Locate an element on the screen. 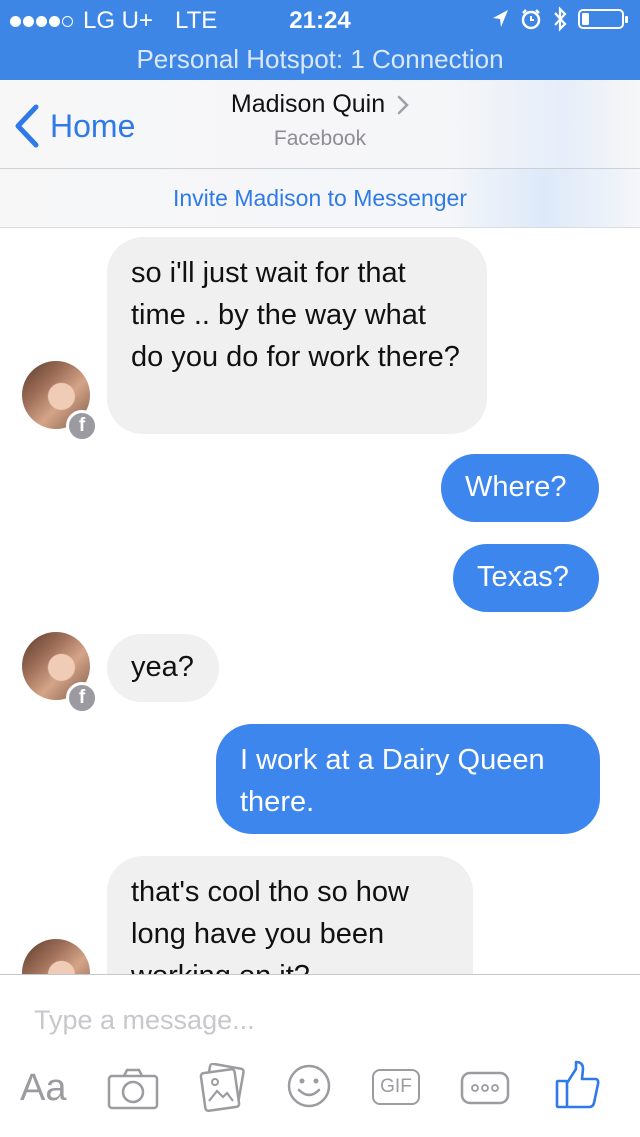  contact-avatar is located at coordinates (56, 956).